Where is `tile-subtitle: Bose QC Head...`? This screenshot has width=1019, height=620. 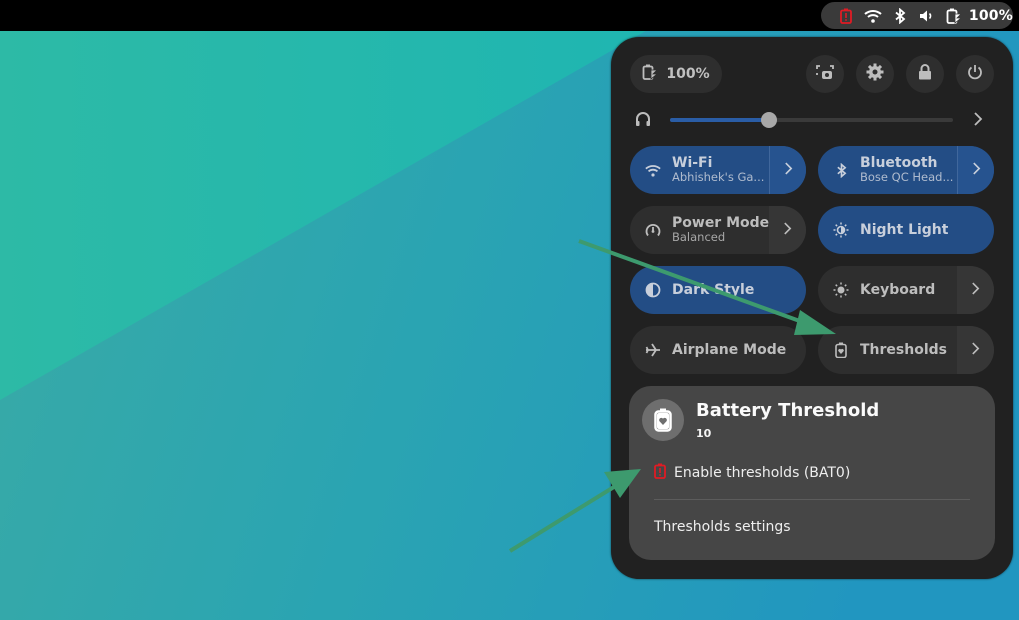 tile-subtitle: Bose QC Head... is located at coordinates (907, 177).